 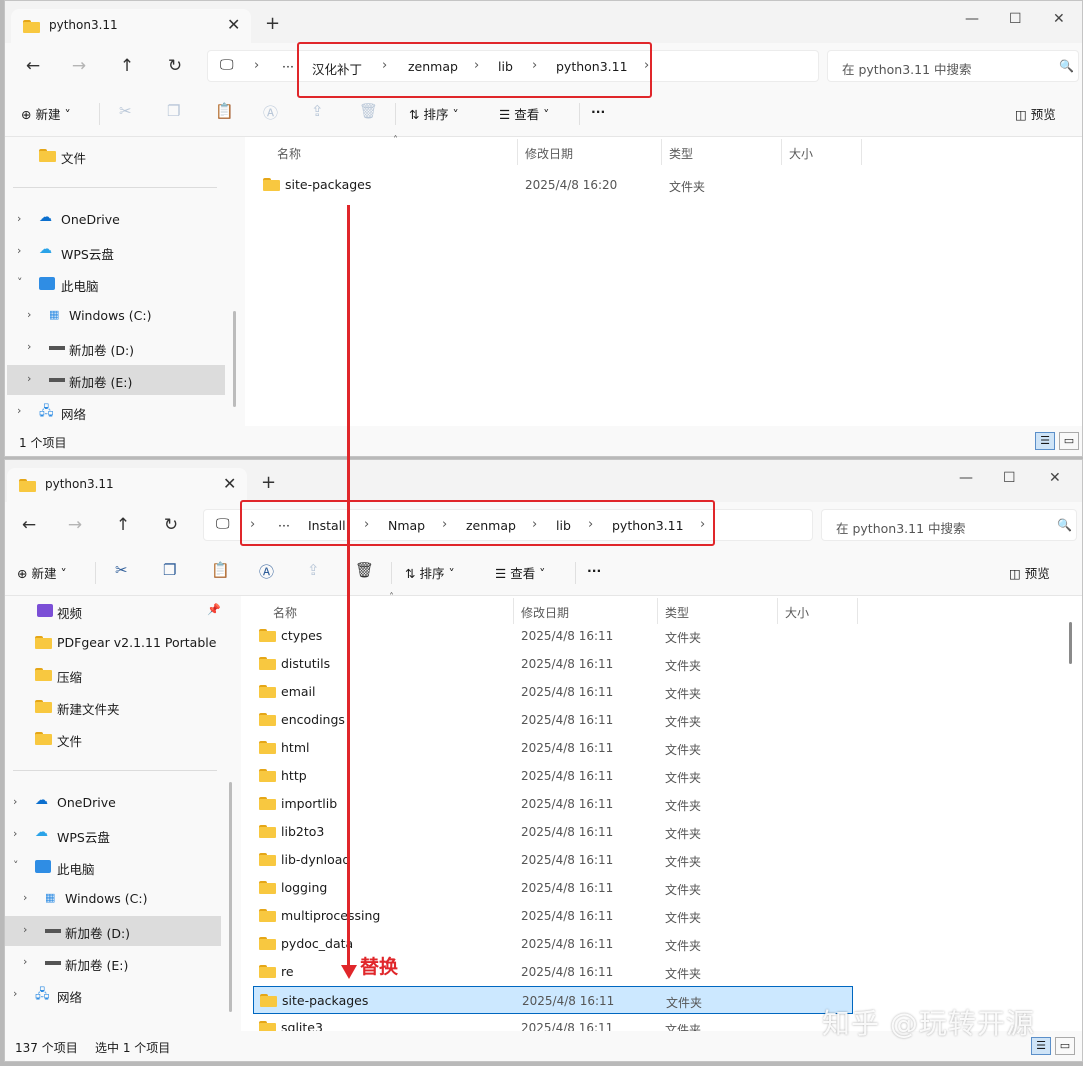 I want to click on file-row-site-packages: site-packages 2025/4/8 16:20 文件夹, so click(x=557, y=185).